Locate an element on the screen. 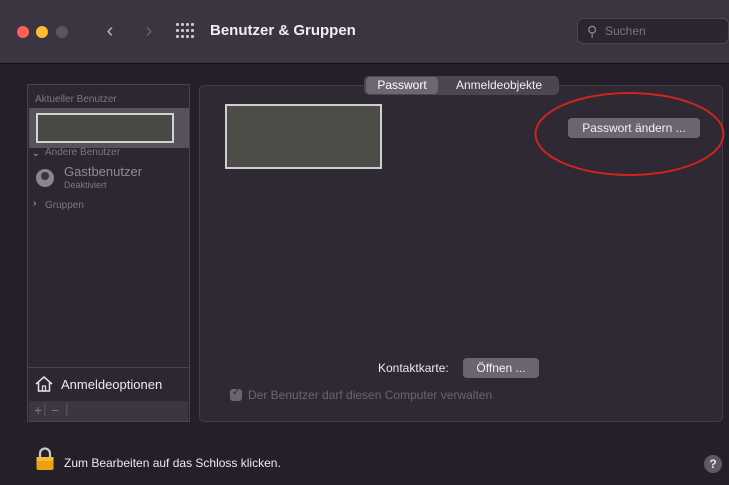 This screenshot has height=485, width=729. minimize-window-button is located at coordinates (42, 32).